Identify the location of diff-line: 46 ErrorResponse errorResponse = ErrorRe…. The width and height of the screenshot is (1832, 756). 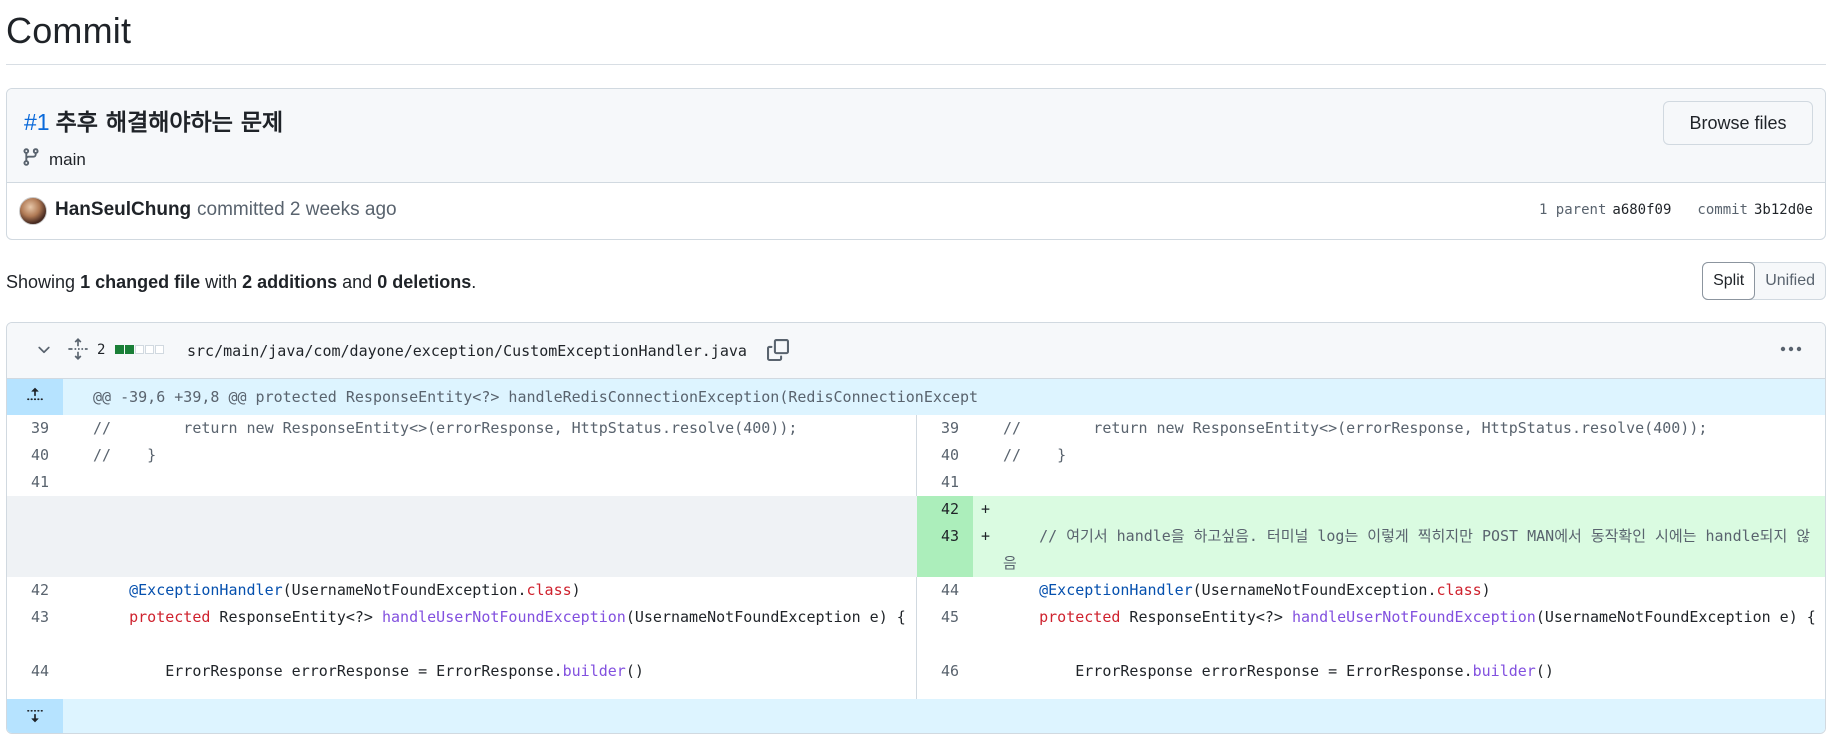
(1371, 671).